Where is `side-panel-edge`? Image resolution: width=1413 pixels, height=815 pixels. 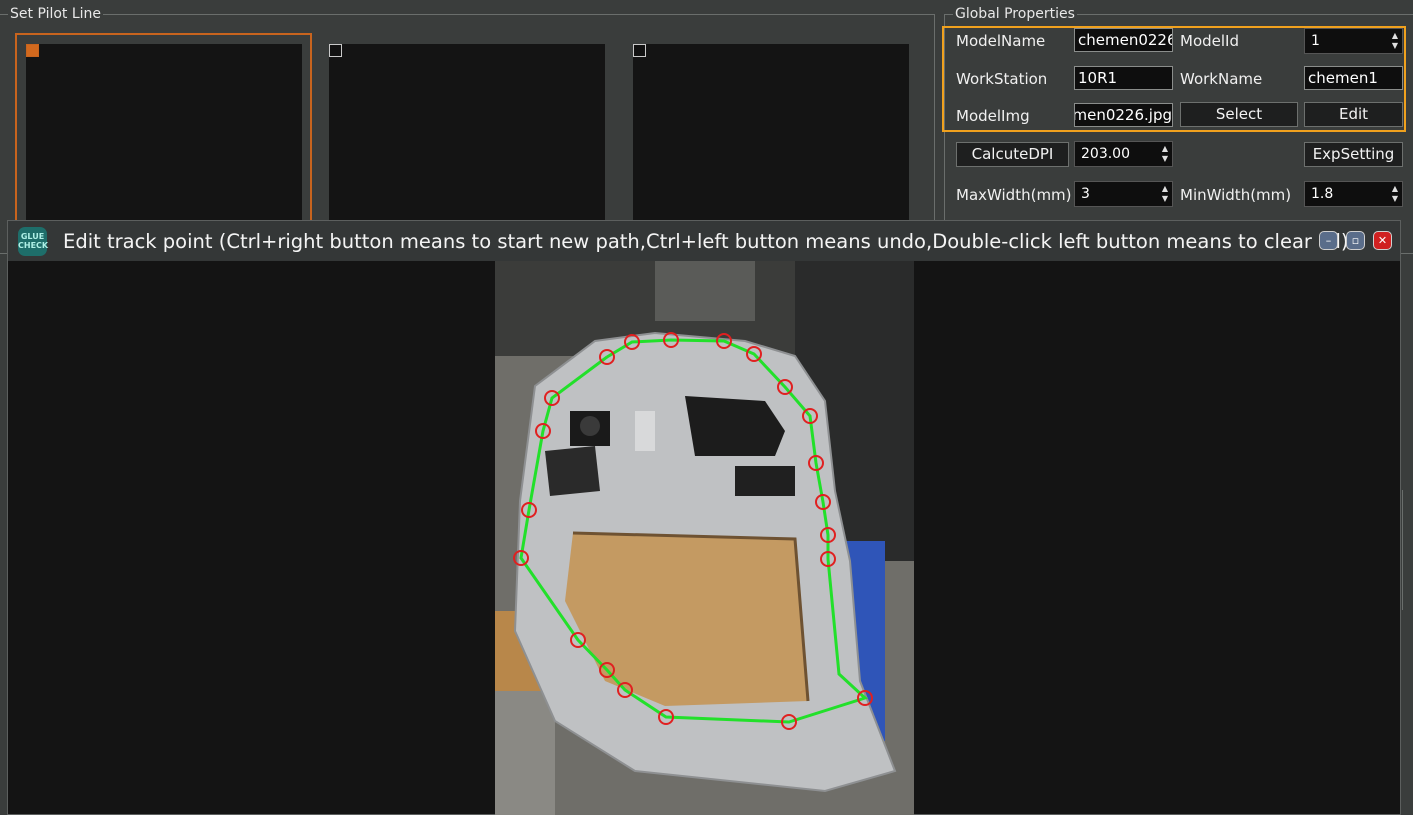
side-panel-edge is located at coordinates (1407, 550).